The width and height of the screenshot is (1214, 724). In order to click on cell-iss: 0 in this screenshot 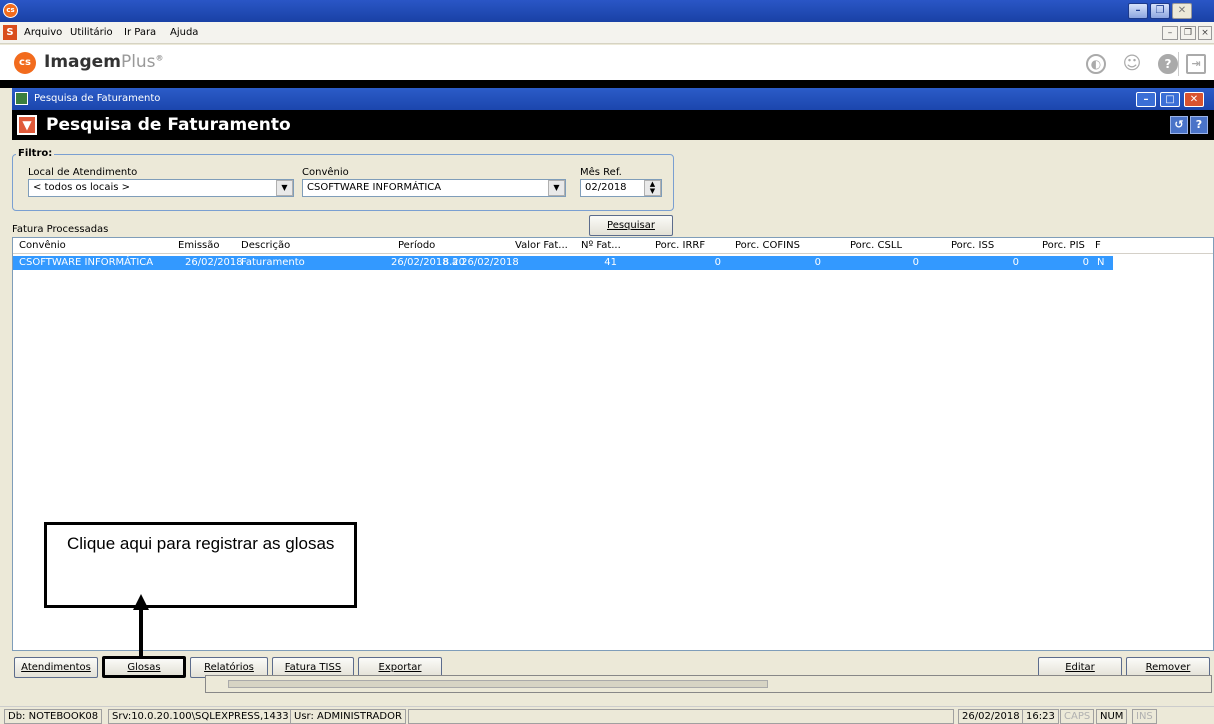, I will do `click(1015, 262)`.